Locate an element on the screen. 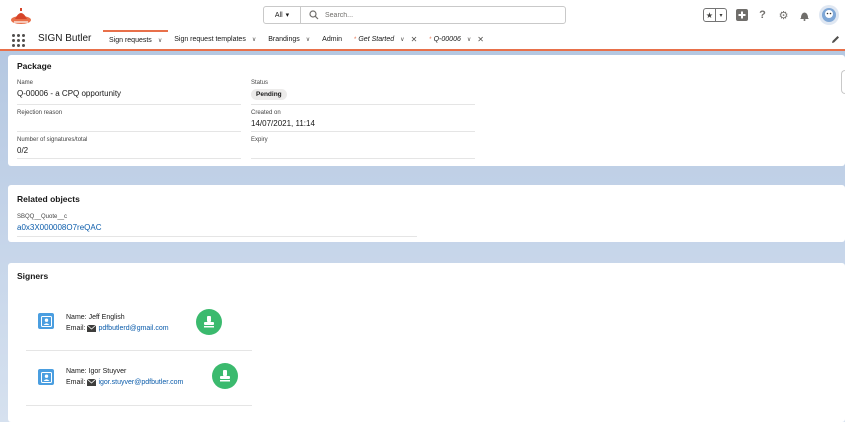 The image size is (845, 422). global-search: All ▾ is located at coordinates (414, 15).